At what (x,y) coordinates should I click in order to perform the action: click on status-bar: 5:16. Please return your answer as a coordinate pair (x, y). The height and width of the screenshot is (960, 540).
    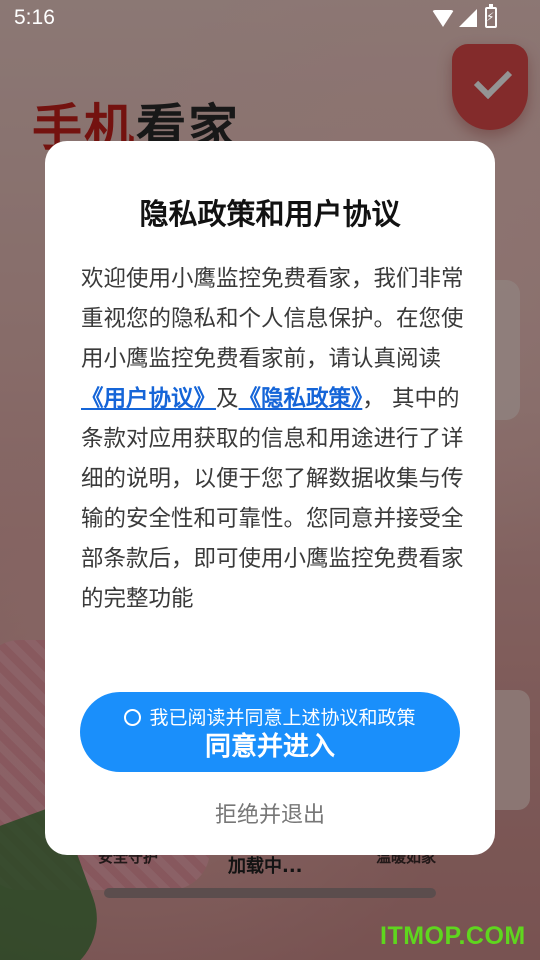
    Looking at the image, I should click on (270, 19).